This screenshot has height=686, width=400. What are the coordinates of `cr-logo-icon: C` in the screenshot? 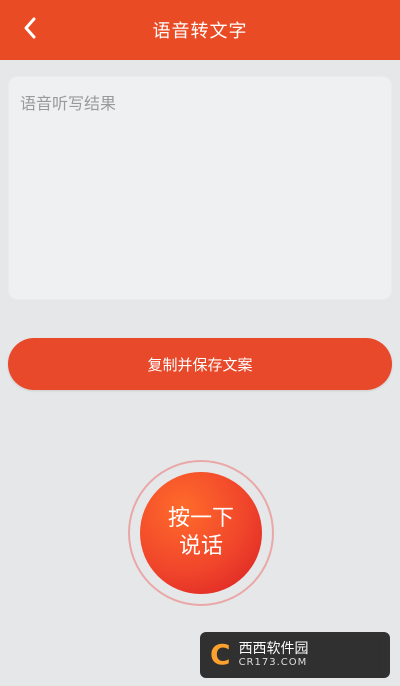 It's located at (220, 654).